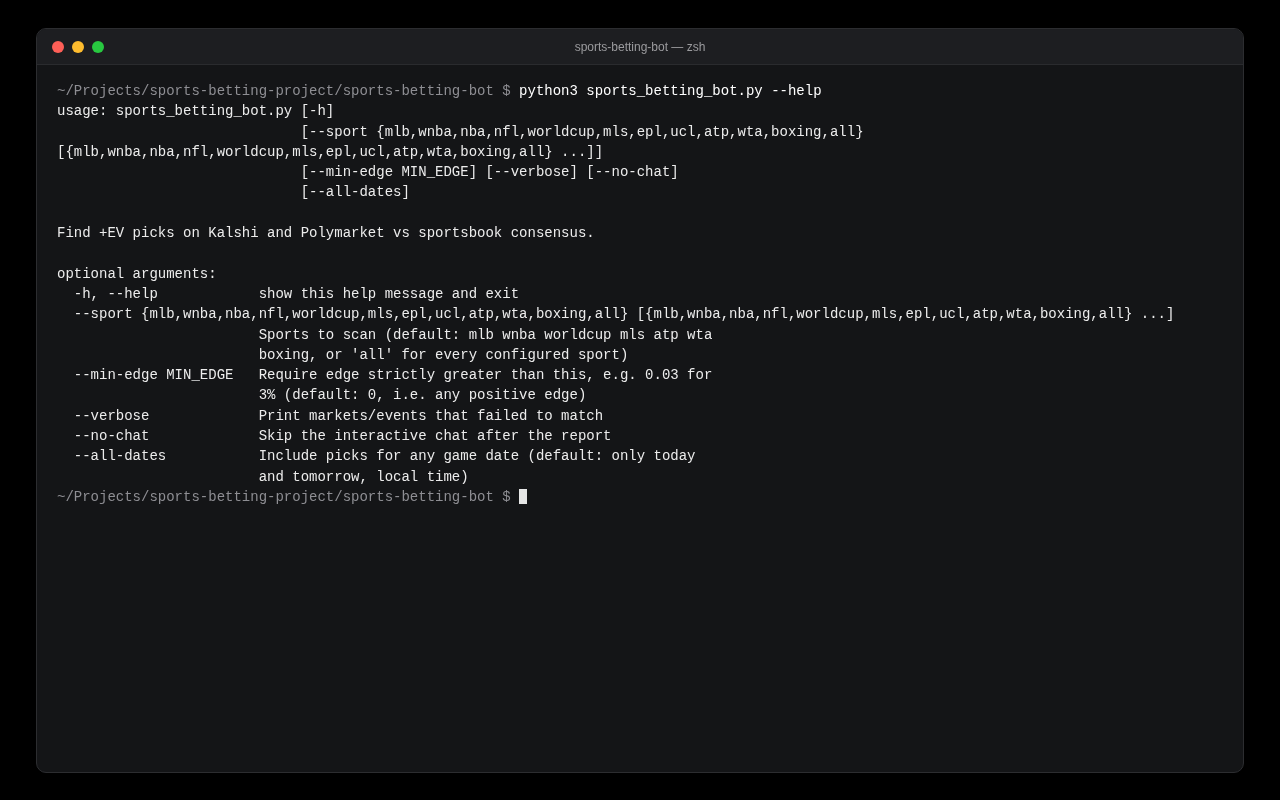  I want to click on output-line: [--sport {mlb,wnba,nba,nfl,worldcup,mls,epl,ucl,atp,wta,boxing,all}, so click(581, 131).